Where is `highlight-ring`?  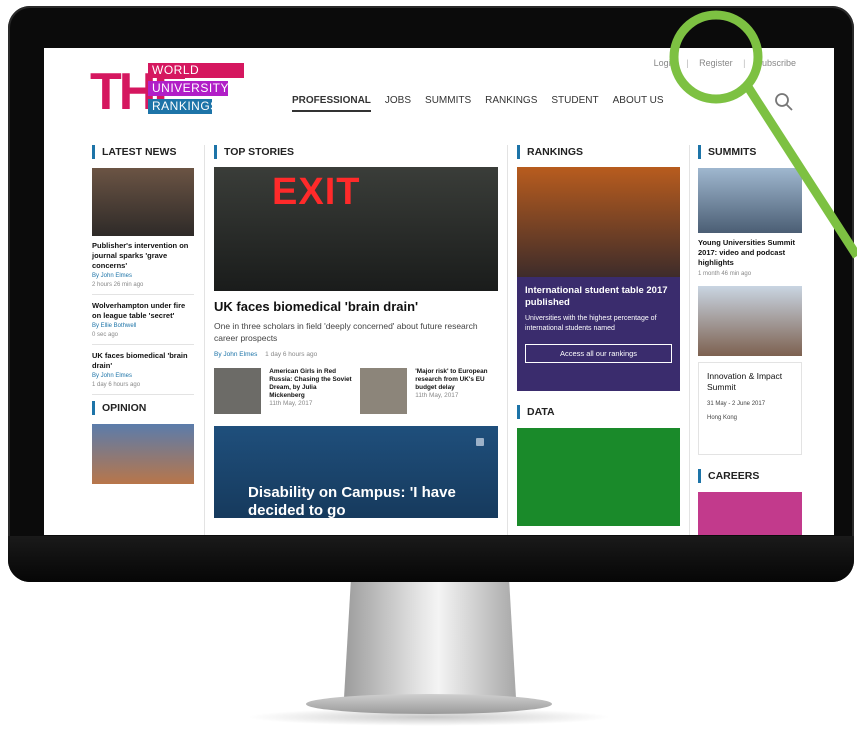 highlight-ring is located at coordinates (716, 57).